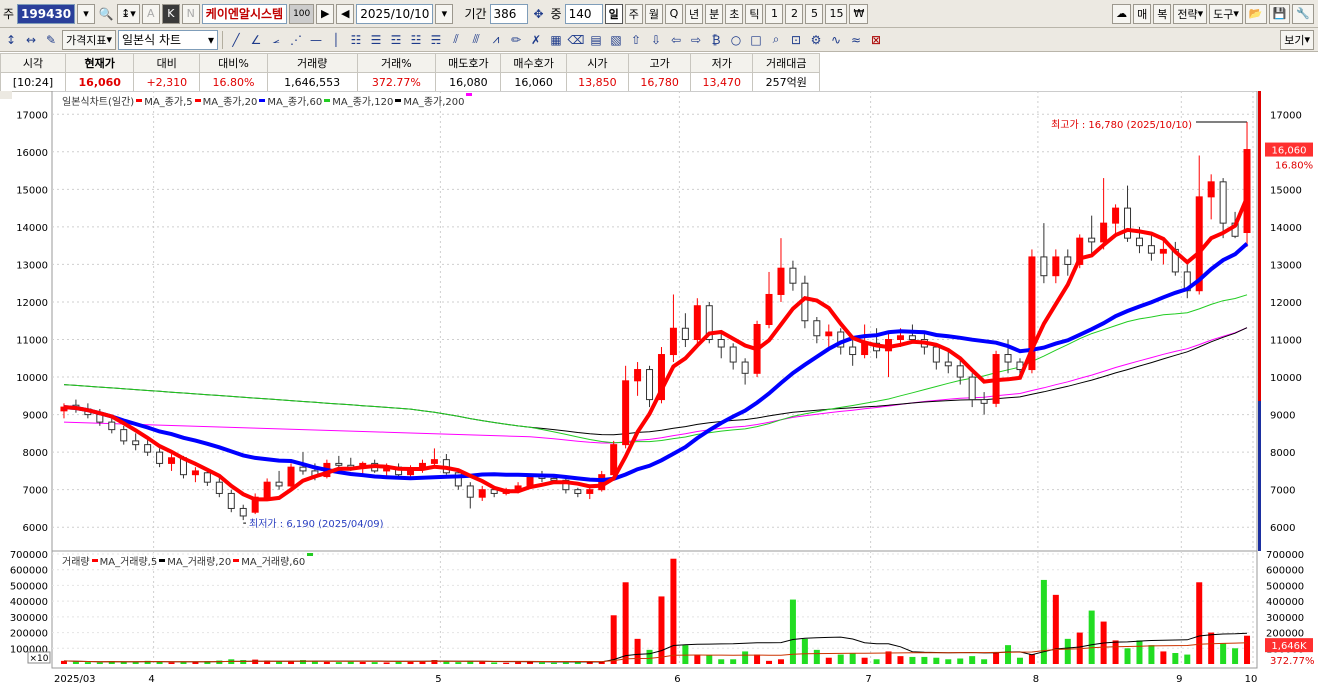 The image size is (1318, 684). I want to click on hline-tool-icon: —, so click(316, 40).